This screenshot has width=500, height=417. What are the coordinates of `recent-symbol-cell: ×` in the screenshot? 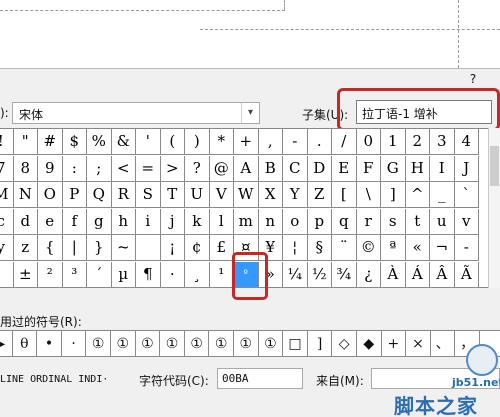 It's located at (418, 344).